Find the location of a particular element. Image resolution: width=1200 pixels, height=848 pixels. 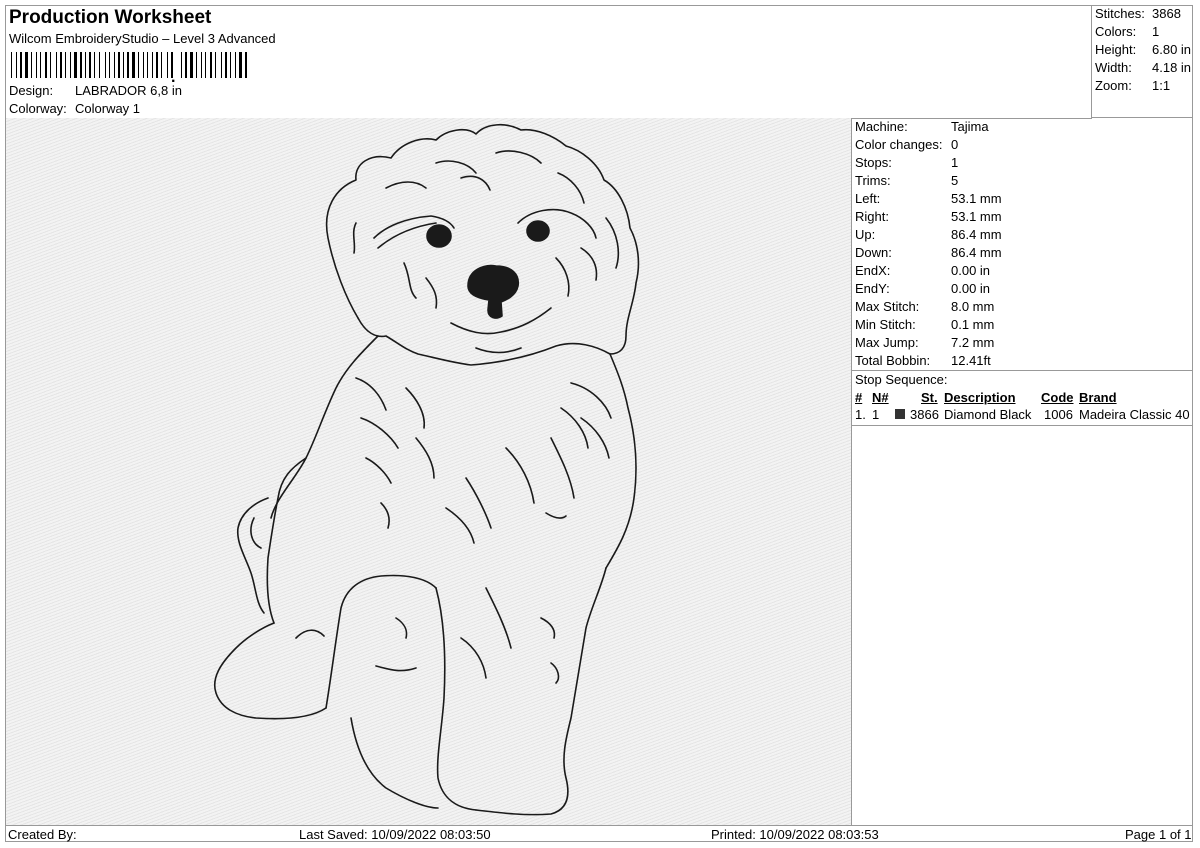

colorway-value: Colorway 1 is located at coordinates (108, 108).